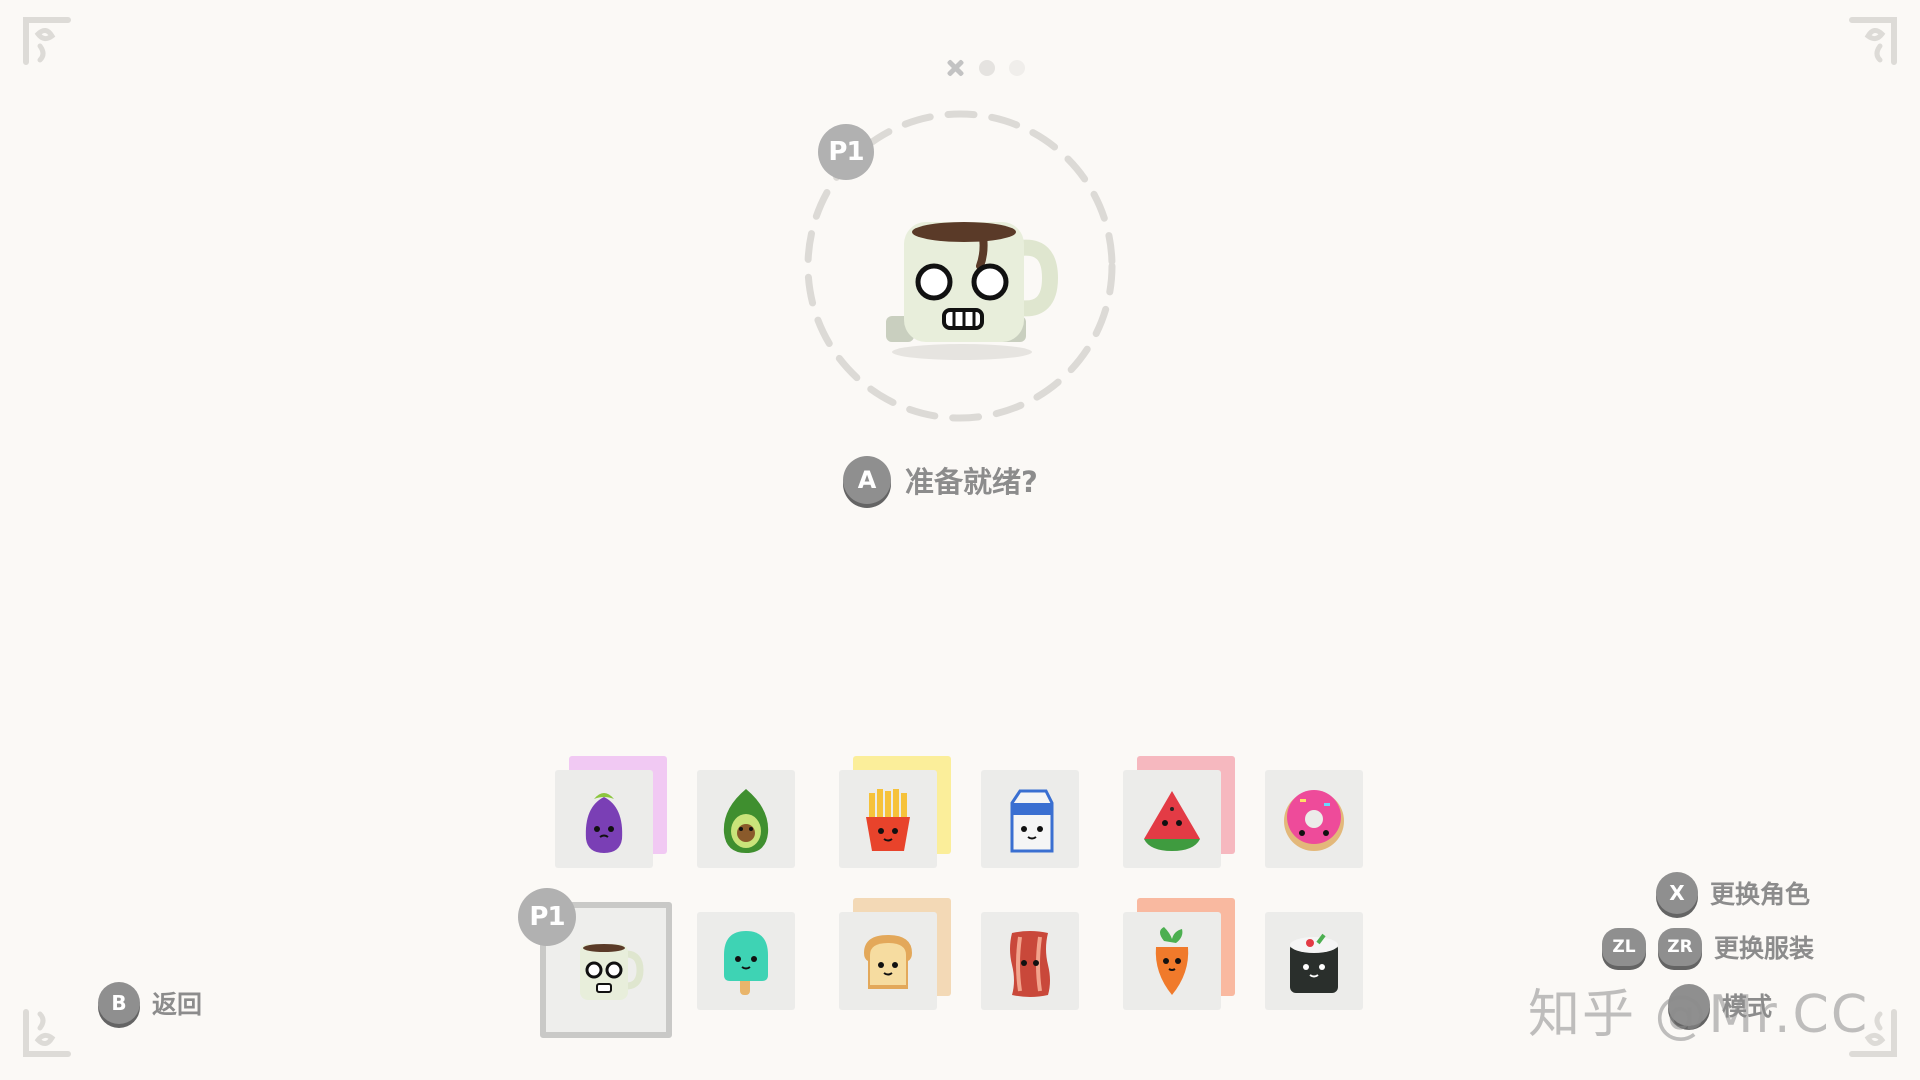 This screenshot has height=1080, width=1920. I want to click on ready-prompt: A 准备就绪?, so click(940, 480).